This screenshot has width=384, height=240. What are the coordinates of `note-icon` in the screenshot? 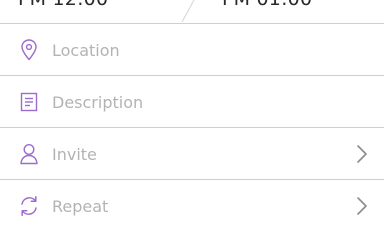 It's located at (29, 102).